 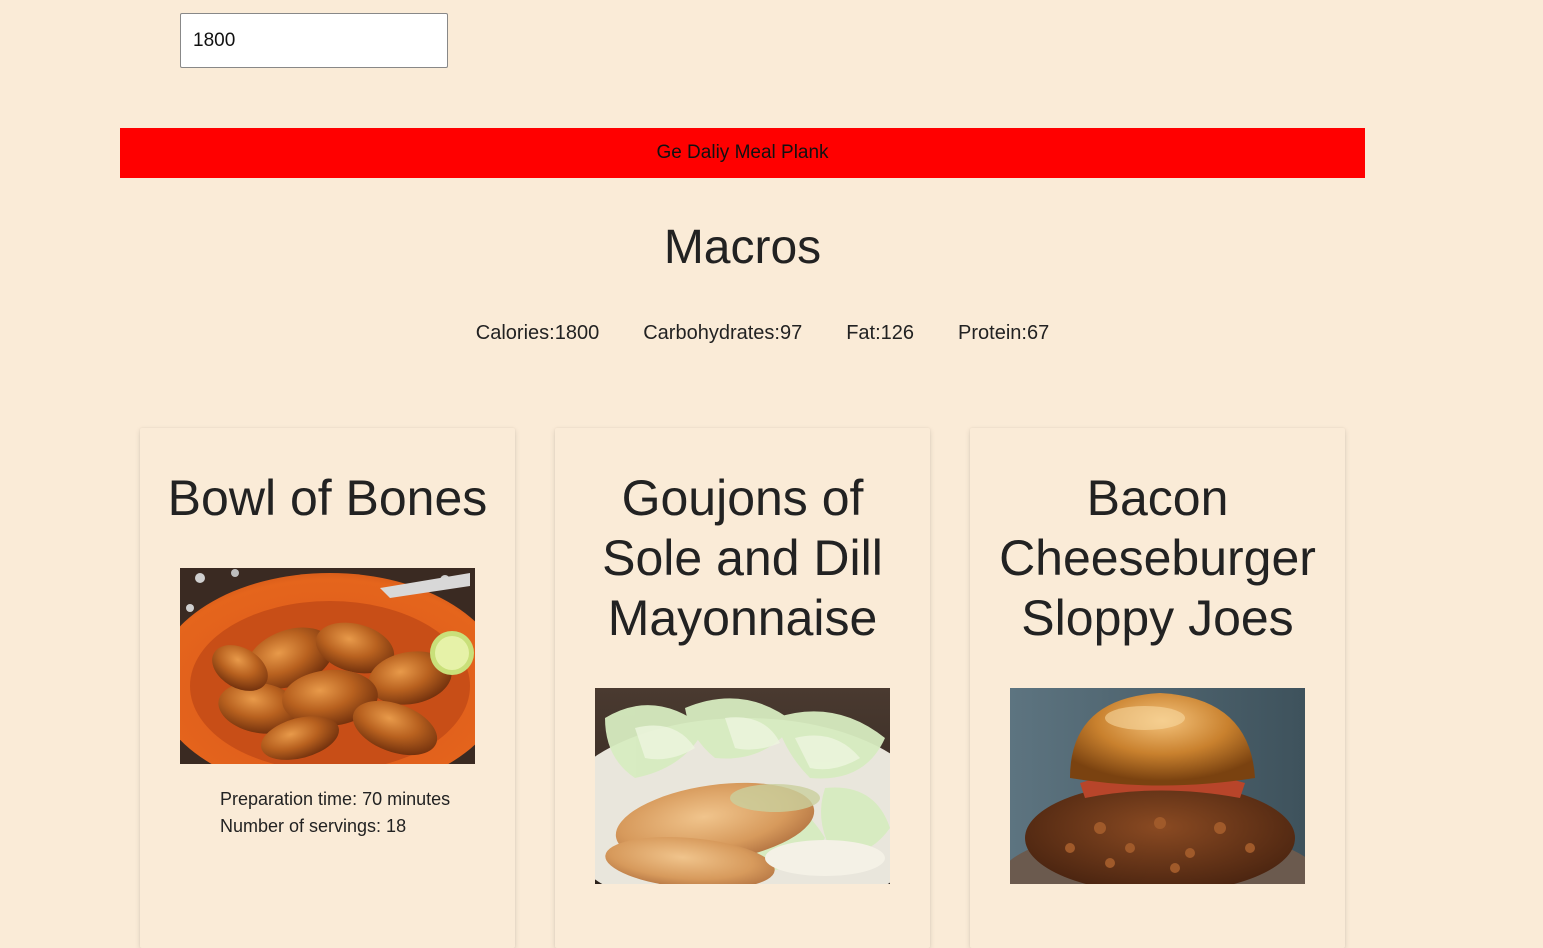 I want to click on fat-value: Fat:126, so click(x=880, y=333).